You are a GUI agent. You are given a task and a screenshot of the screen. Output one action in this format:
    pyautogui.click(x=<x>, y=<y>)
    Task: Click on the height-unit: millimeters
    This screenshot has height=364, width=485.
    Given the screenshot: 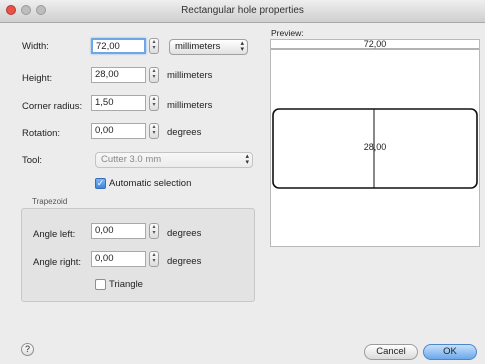 What is the action you would take?
    pyautogui.click(x=190, y=75)
    